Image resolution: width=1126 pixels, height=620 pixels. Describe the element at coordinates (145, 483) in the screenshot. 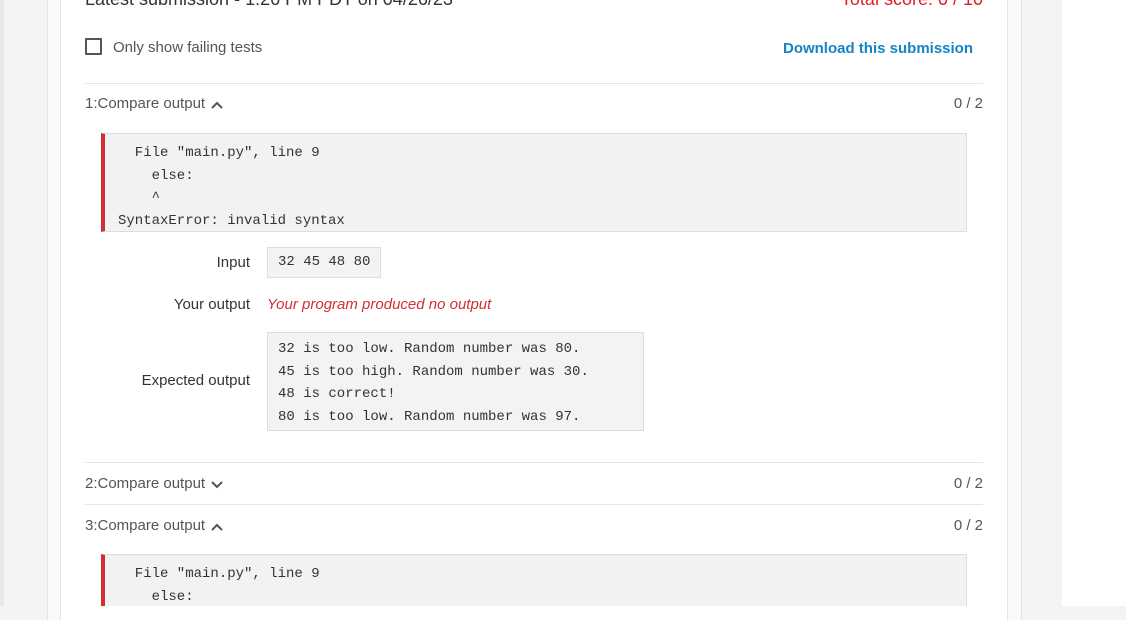

I see `test-2-title: 2:Compare output` at that location.